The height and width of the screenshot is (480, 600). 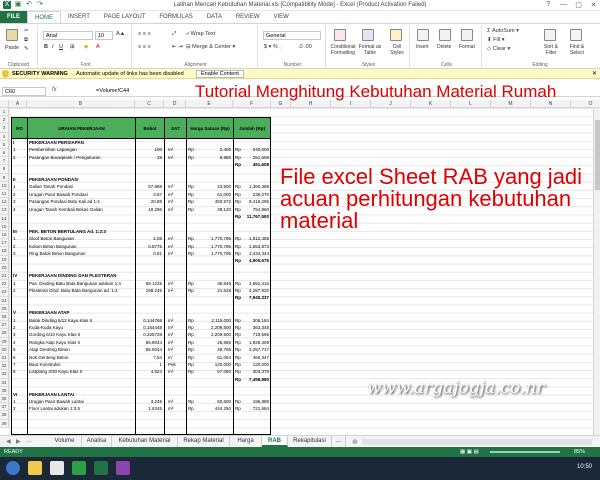 What do you see at coordinates (246, 441) in the screenshot?
I see `sheet-tab-harga: Harga` at bounding box center [246, 441].